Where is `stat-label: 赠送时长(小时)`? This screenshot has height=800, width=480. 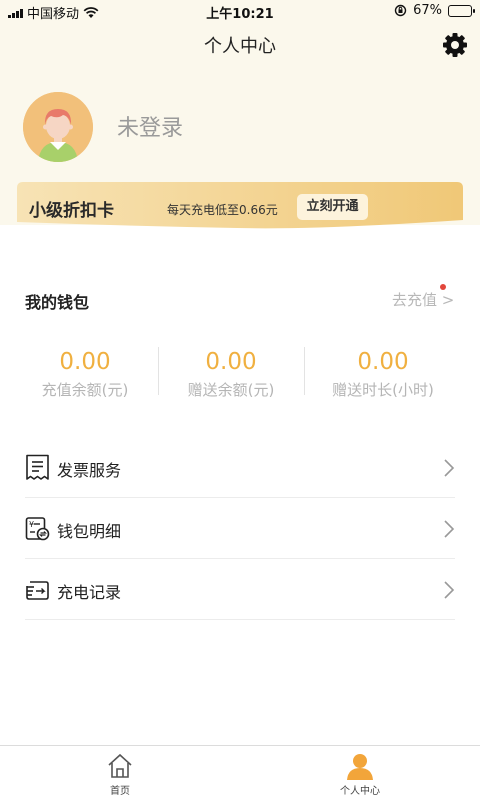
stat-label: 赠送时长(小时) is located at coordinates (383, 390).